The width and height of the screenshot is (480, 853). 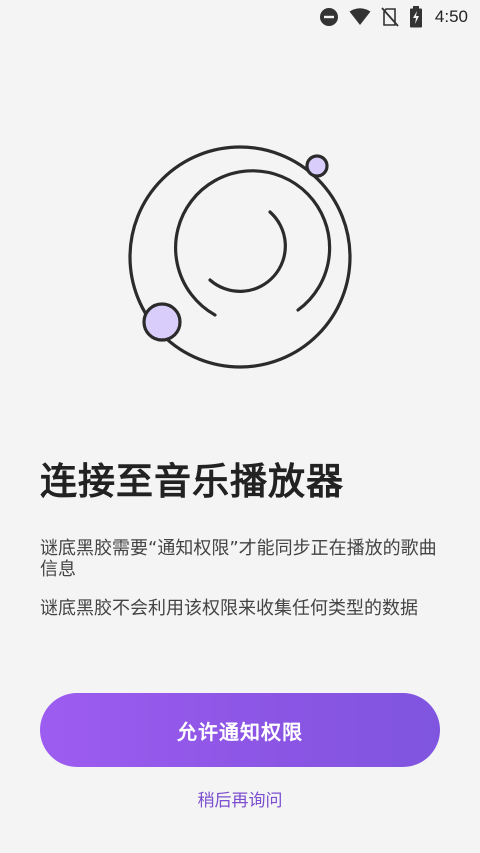 What do you see at coordinates (240, 257) in the screenshot?
I see `orbit-illustration-svg` at bounding box center [240, 257].